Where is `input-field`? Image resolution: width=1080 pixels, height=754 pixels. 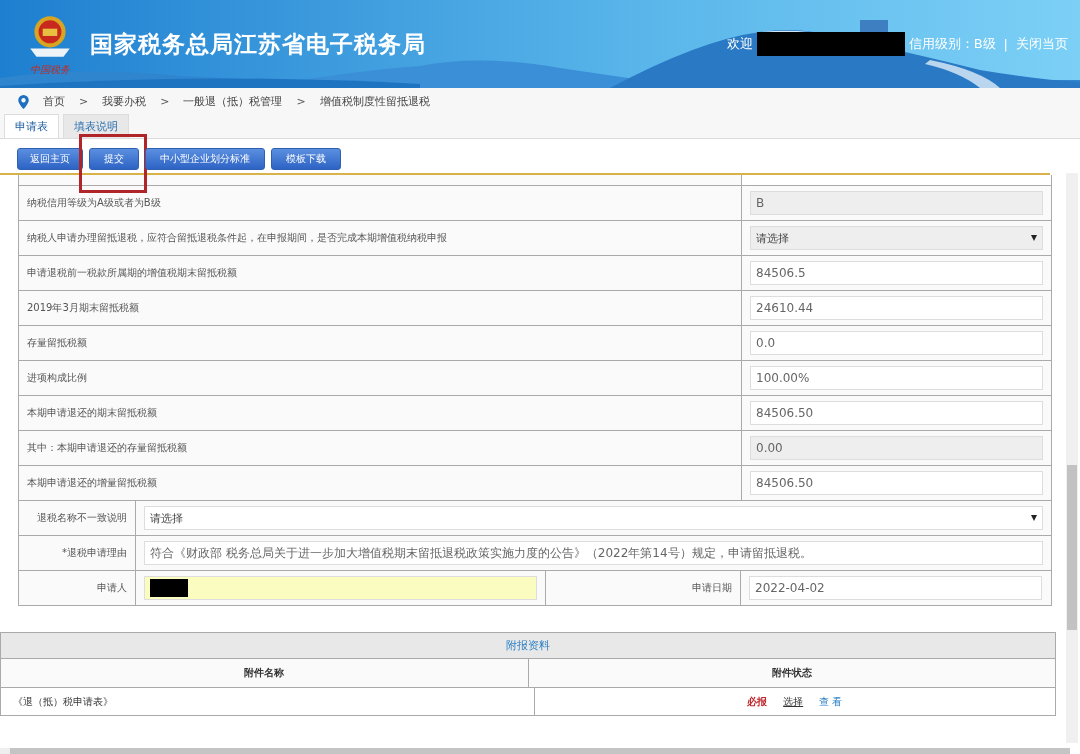 input-field is located at coordinates (340, 588).